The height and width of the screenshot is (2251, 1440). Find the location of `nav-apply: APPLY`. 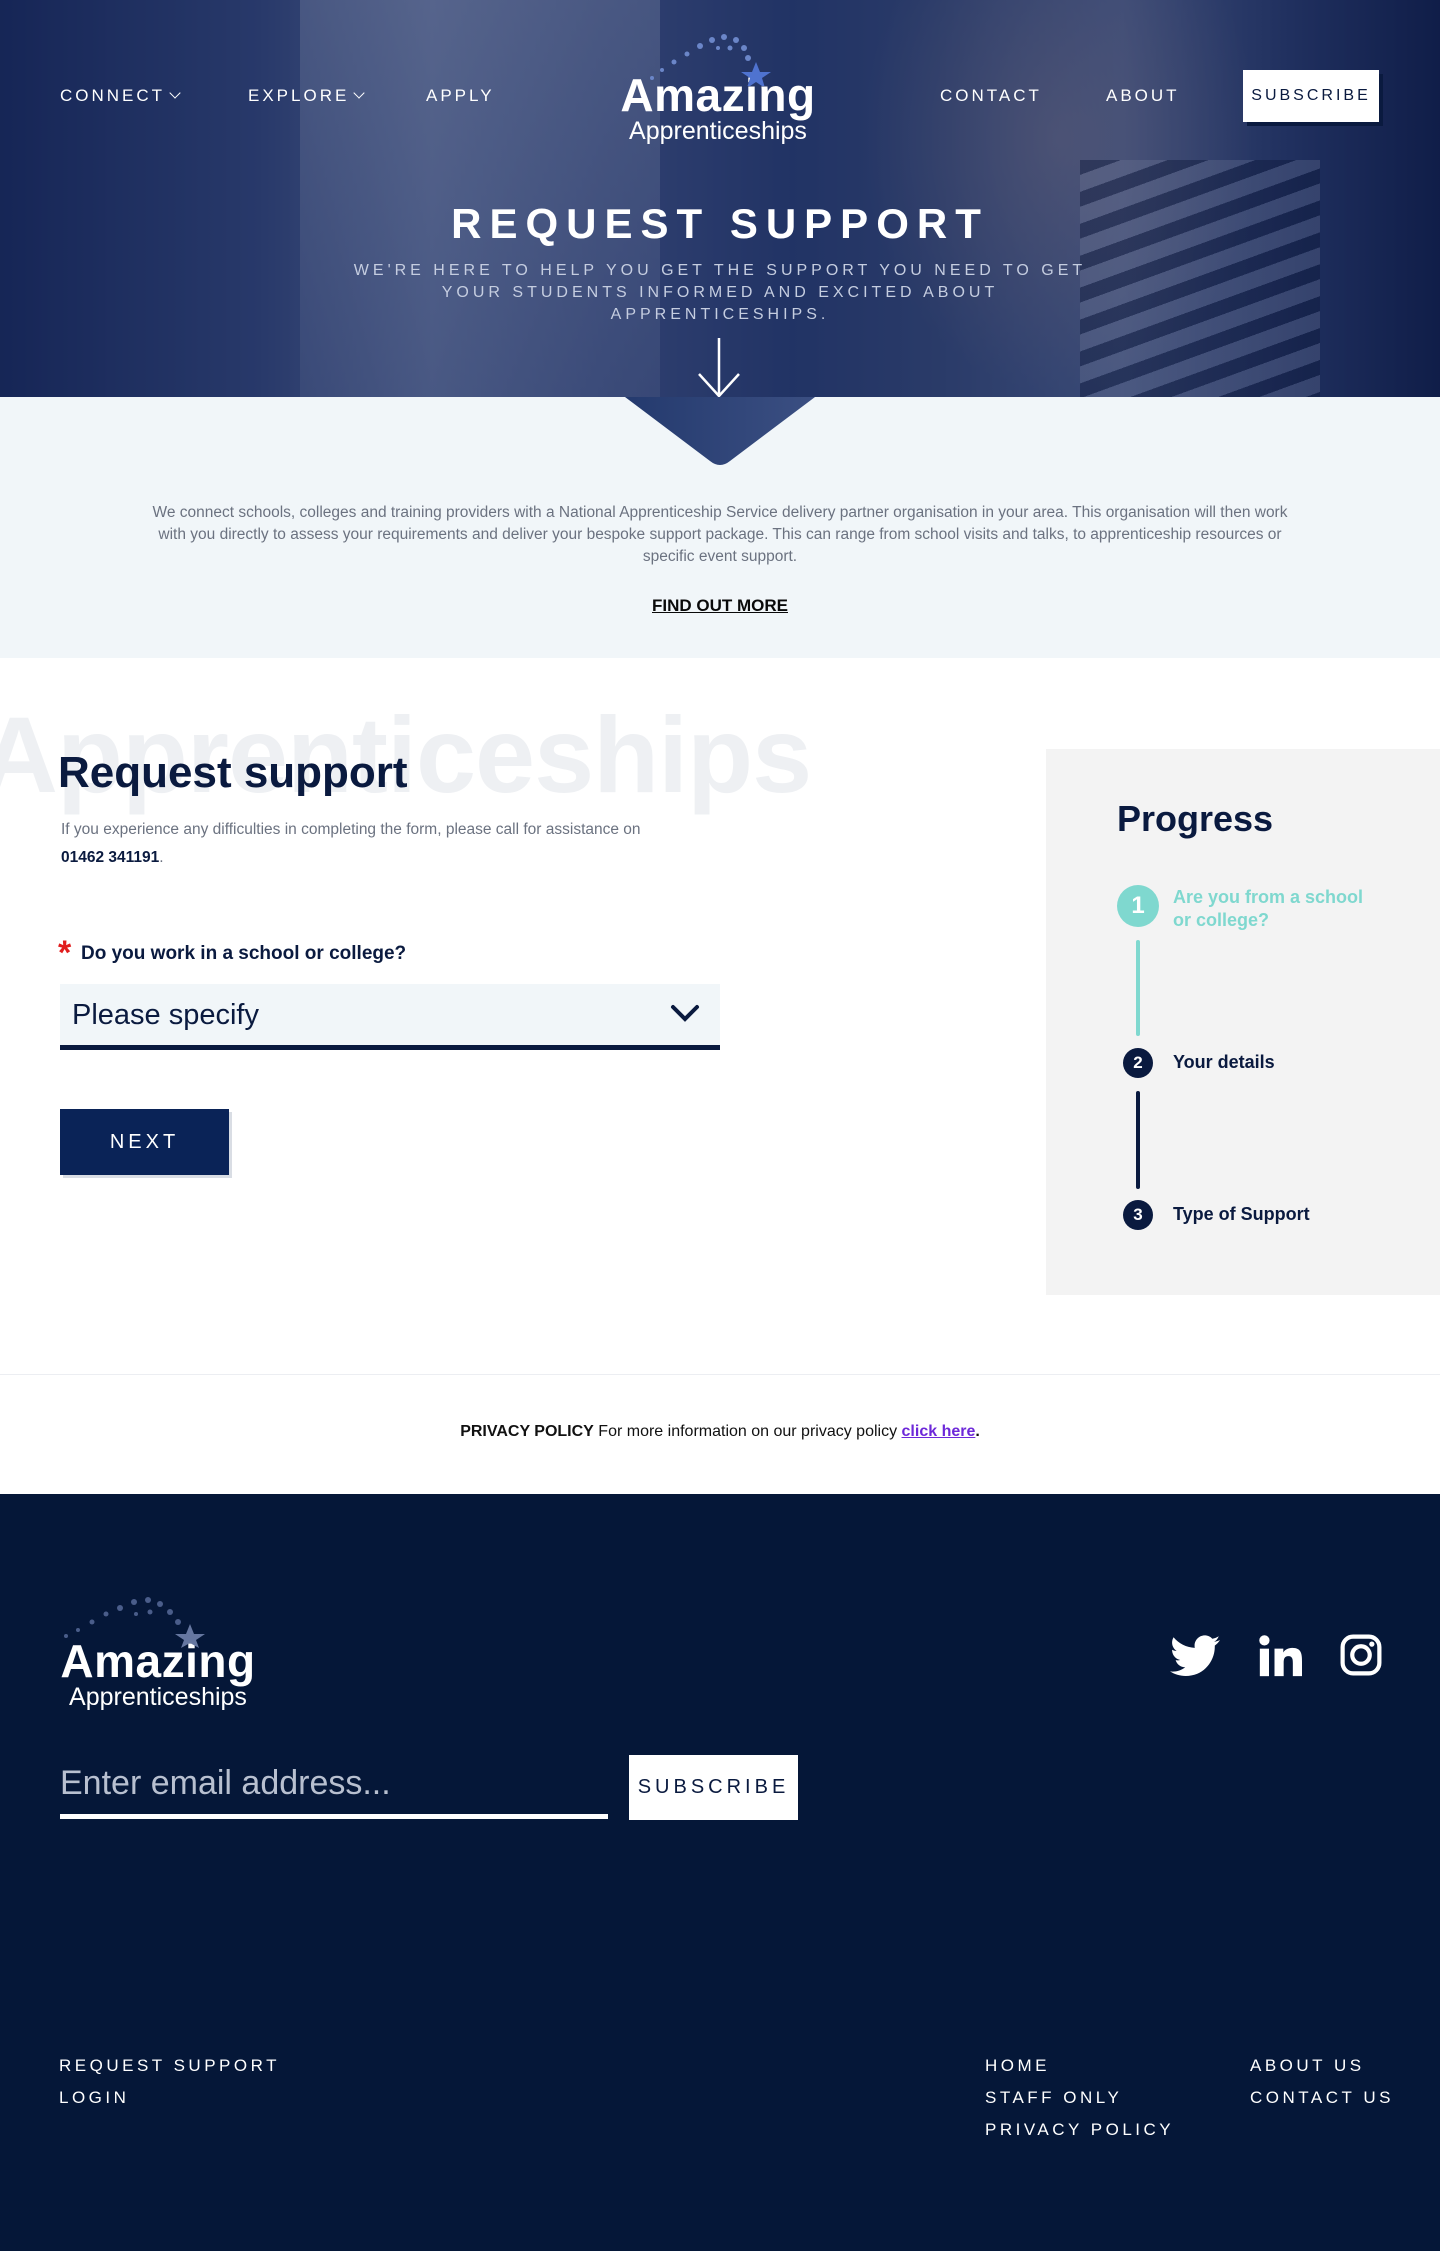

nav-apply: APPLY is located at coordinates (460, 96).